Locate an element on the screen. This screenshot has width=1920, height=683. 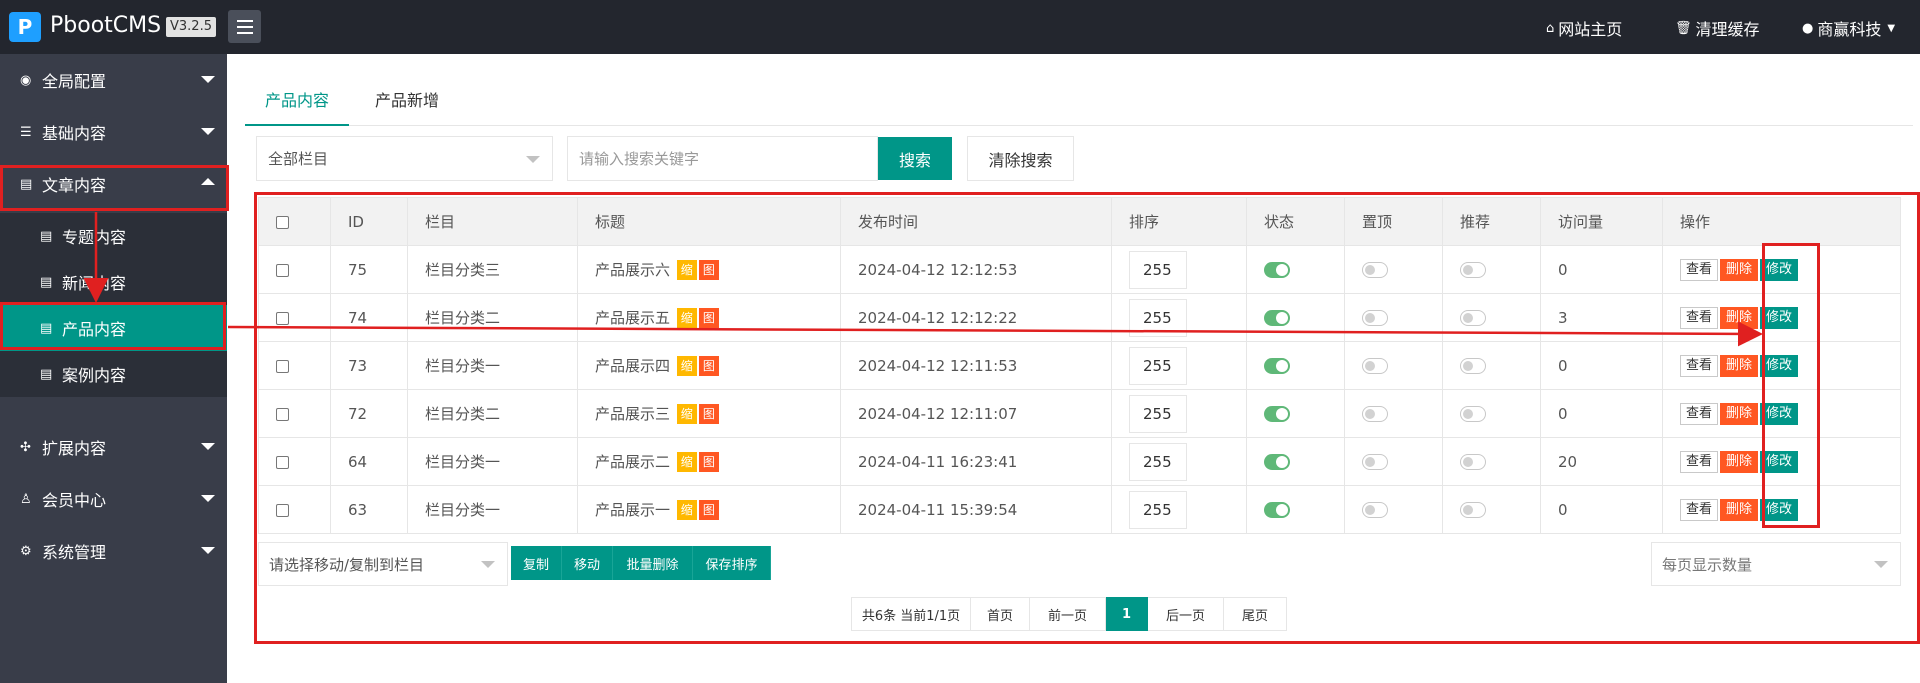
move-button: 移动 is located at coordinates (587, 563).